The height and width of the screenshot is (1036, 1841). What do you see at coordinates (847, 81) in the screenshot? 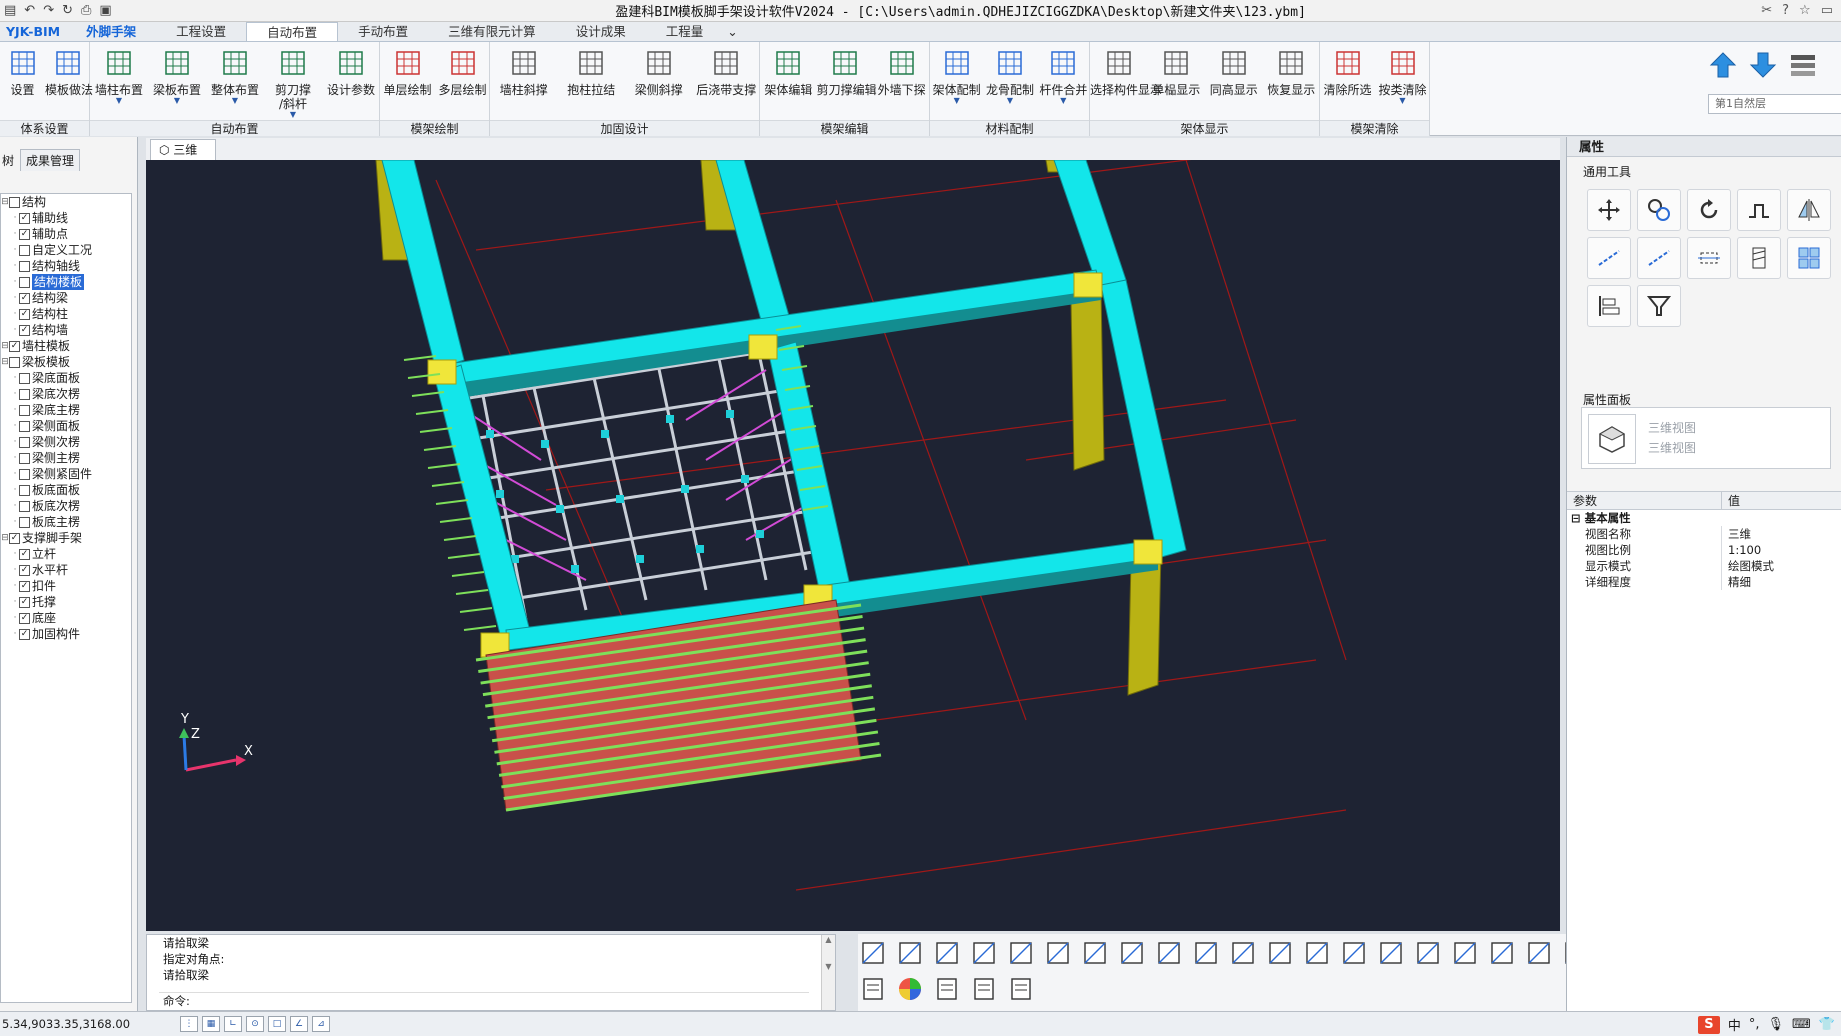
I see `ribbon-button: 剪刀撑编辑` at bounding box center [847, 81].